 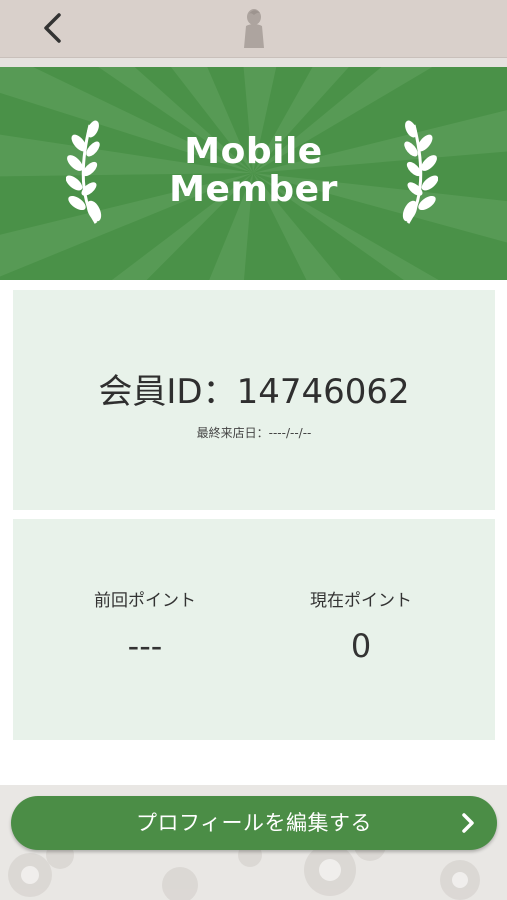 I want to click on member-id-label: 会員ID：, so click(x=167, y=392).